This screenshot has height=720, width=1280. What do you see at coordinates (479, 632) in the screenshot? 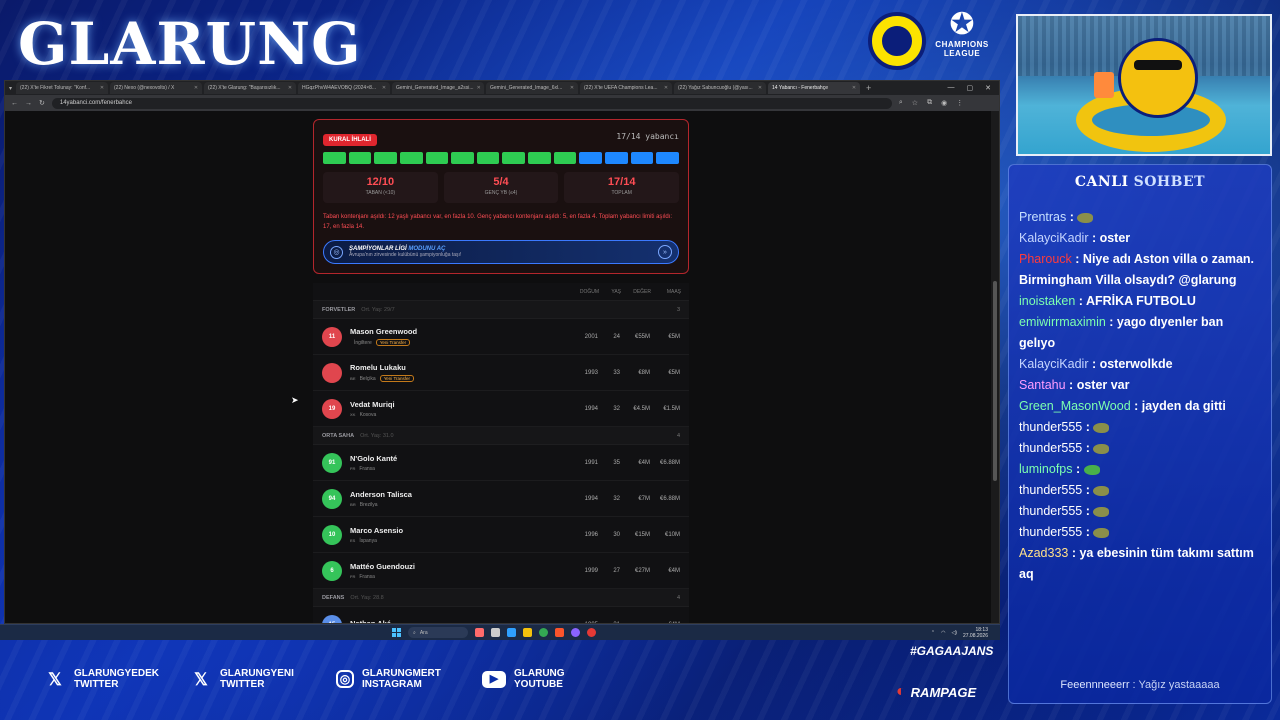
I see `widget-icon` at bounding box center [479, 632].